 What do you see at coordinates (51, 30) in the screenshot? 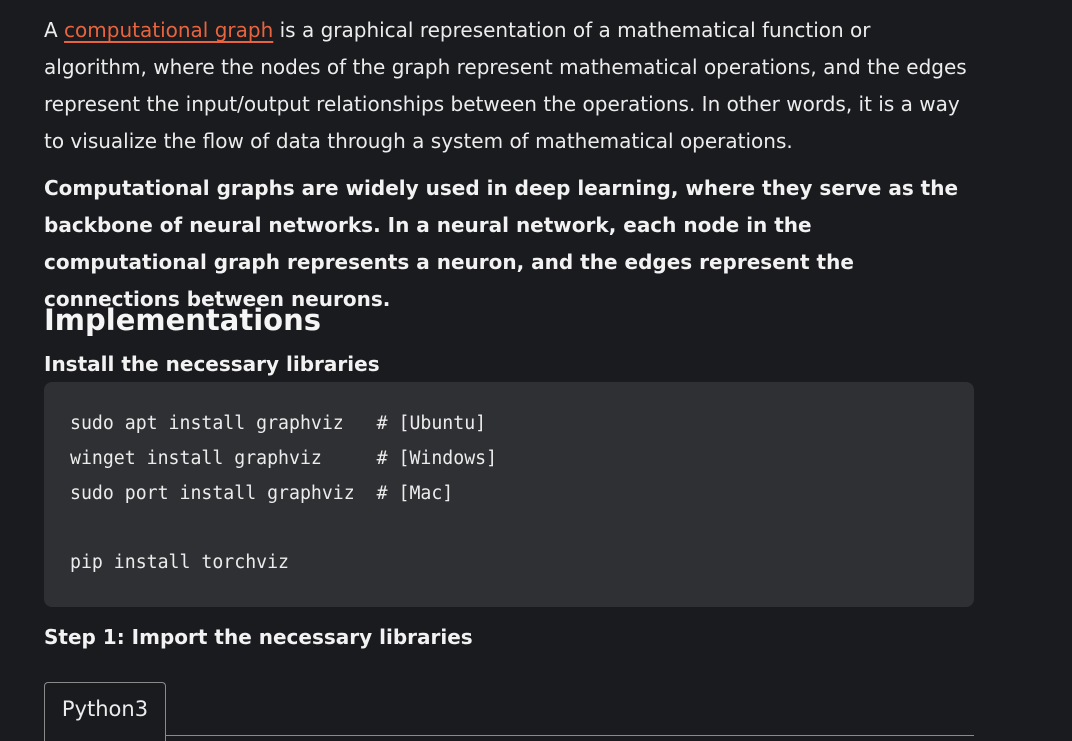
I see `intro-prefix: A` at bounding box center [51, 30].